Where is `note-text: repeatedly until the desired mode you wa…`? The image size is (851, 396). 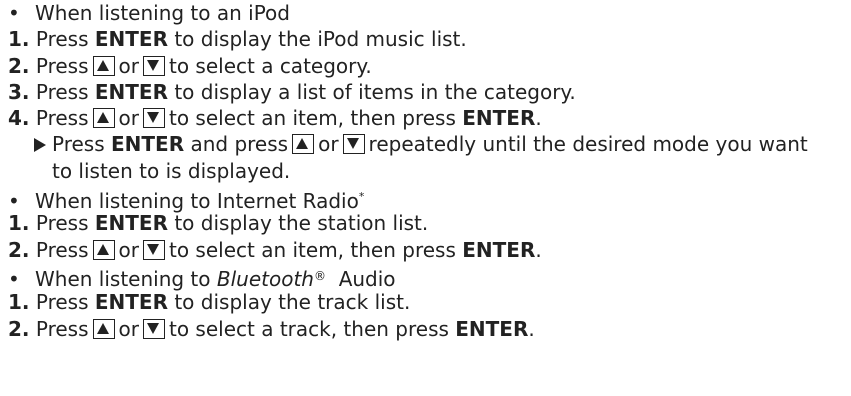 note-text: repeatedly until the desired mode you wa… is located at coordinates (588, 144).